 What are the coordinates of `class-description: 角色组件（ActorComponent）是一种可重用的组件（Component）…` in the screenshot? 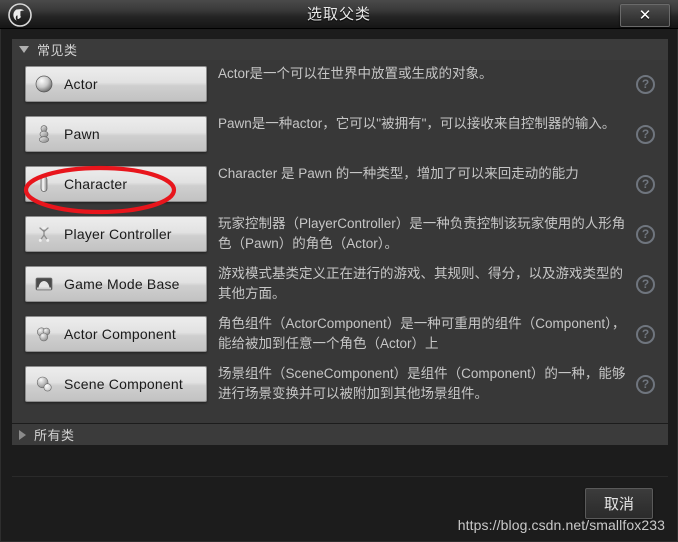 It's located at (422, 333).